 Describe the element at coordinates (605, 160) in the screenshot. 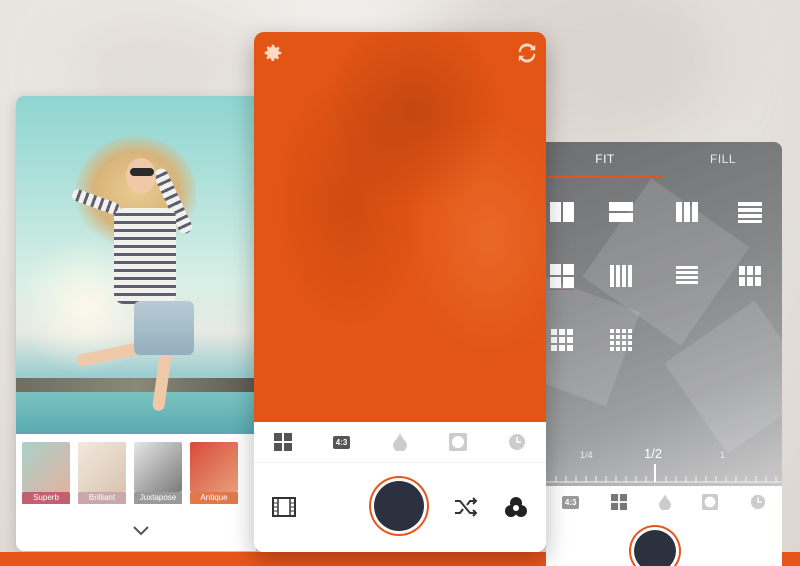

I see `tab-fit: FIT` at that location.